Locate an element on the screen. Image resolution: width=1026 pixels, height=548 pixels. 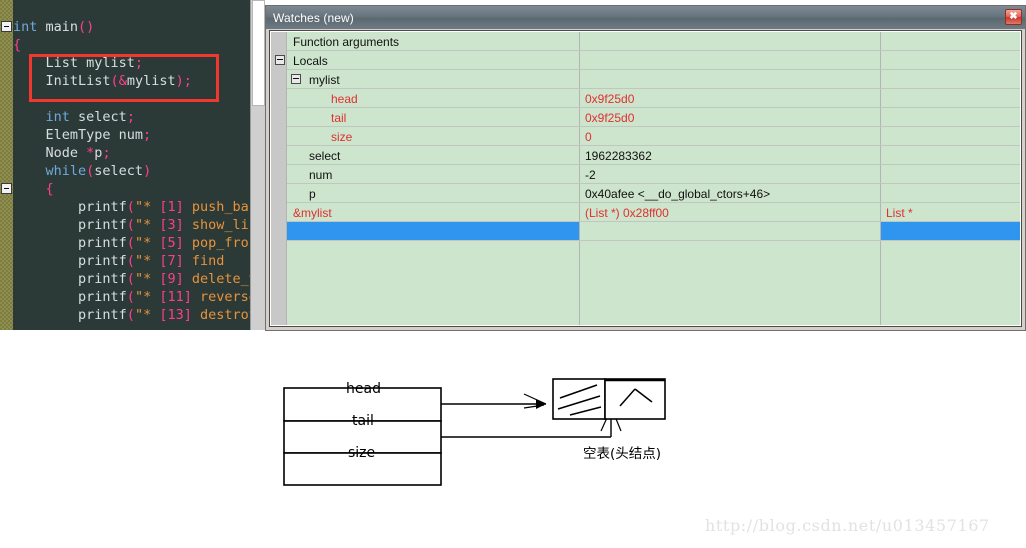
new-watch-row: ••• is located at coordinates (645, 231).